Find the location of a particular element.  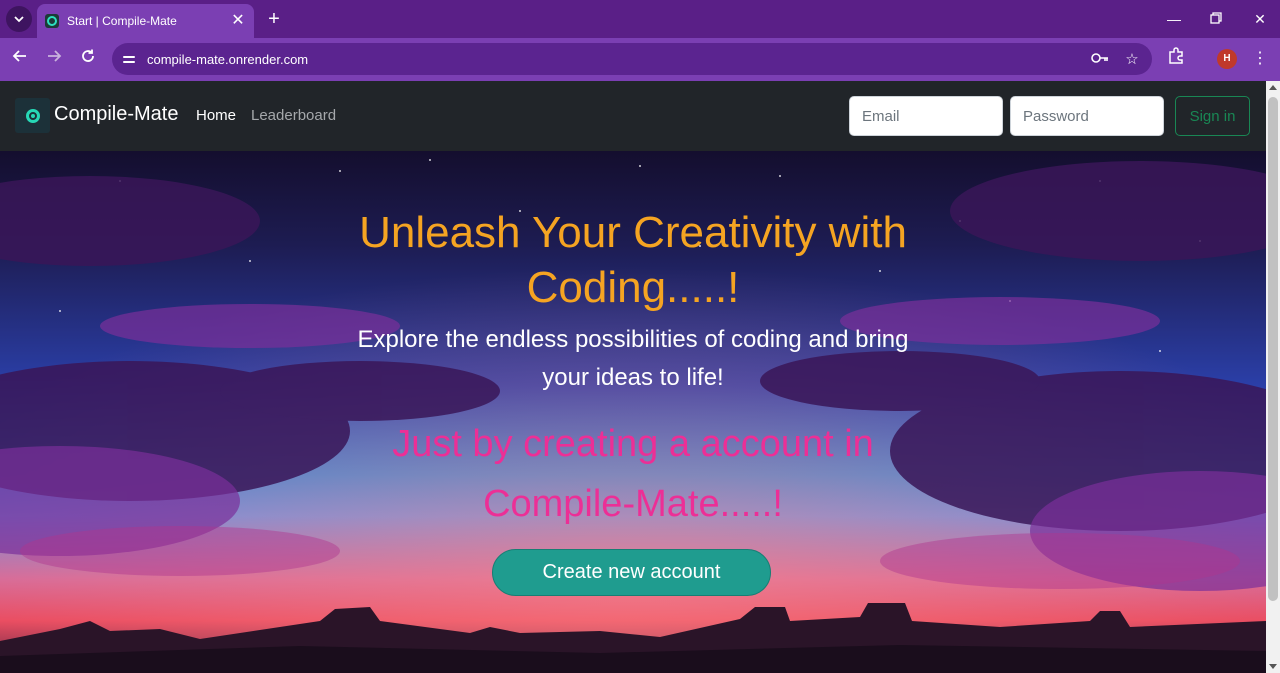

tune-icon is located at coordinates (129, 59).